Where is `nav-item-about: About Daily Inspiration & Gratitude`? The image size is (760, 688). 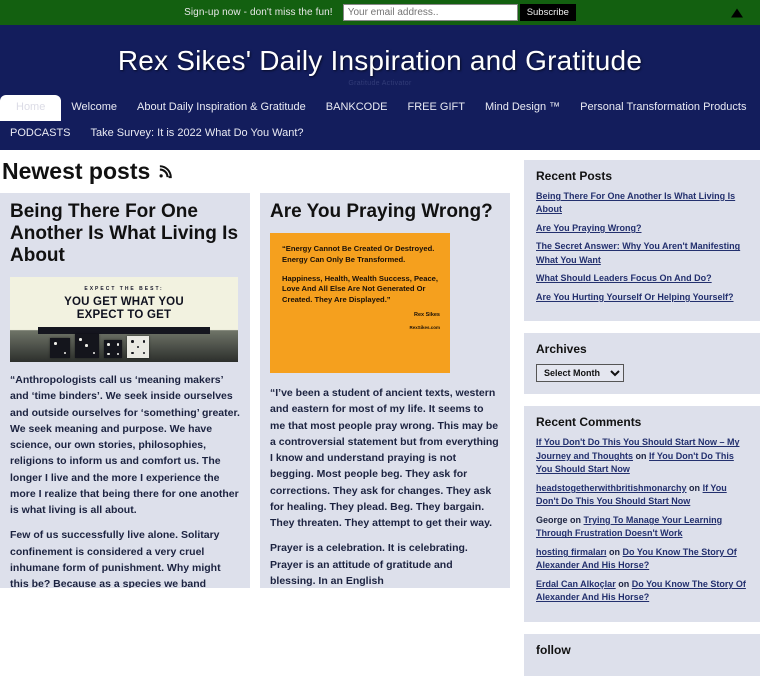 nav-item-about: About Daily Inspiration & Gratitude is located at coordinates (221, 107).